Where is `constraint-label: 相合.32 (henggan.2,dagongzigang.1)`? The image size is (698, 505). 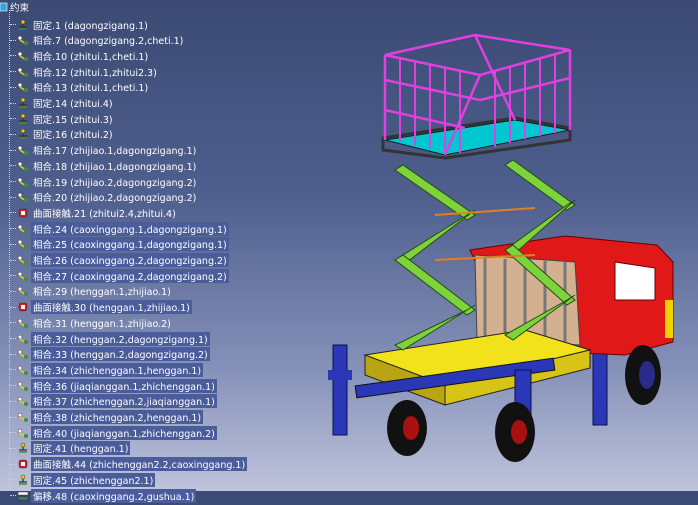
constraint-label: 相合.32 (henggan.2,dagongzigang.1) is located at coordinates (120, 338).